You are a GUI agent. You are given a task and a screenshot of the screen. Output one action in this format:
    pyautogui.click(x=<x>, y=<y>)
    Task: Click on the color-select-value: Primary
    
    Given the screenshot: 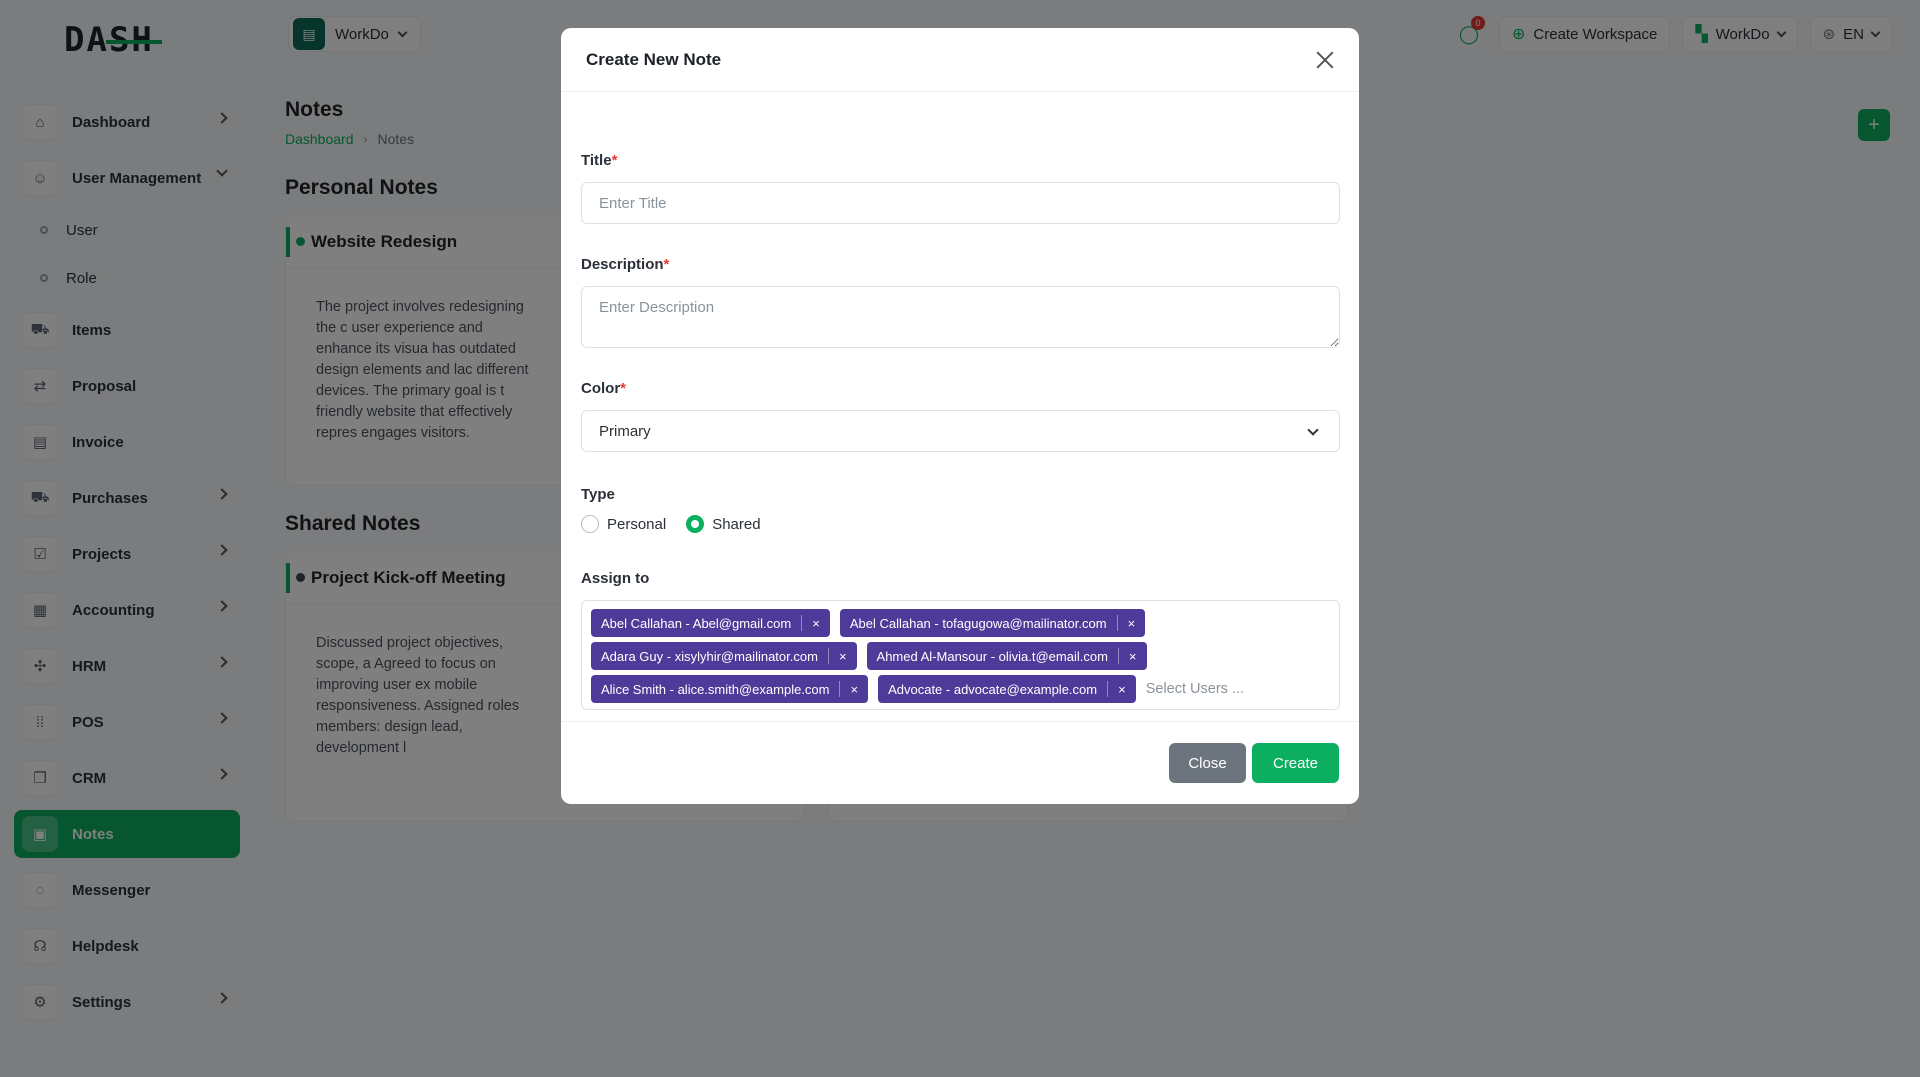 What is the action you would take?
    pyautogui.click(x=625, y=431)
    